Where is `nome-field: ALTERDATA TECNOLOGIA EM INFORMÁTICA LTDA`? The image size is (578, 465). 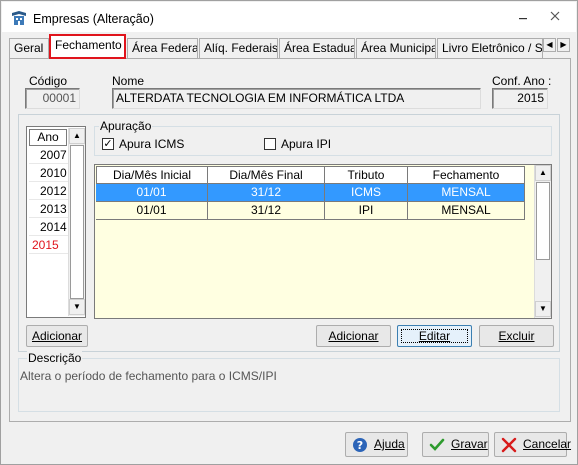 nome-field: ALTERDATA TECNOLOGIA EM INFORMÁTICA LTDA is located at coordinates (296, 98).